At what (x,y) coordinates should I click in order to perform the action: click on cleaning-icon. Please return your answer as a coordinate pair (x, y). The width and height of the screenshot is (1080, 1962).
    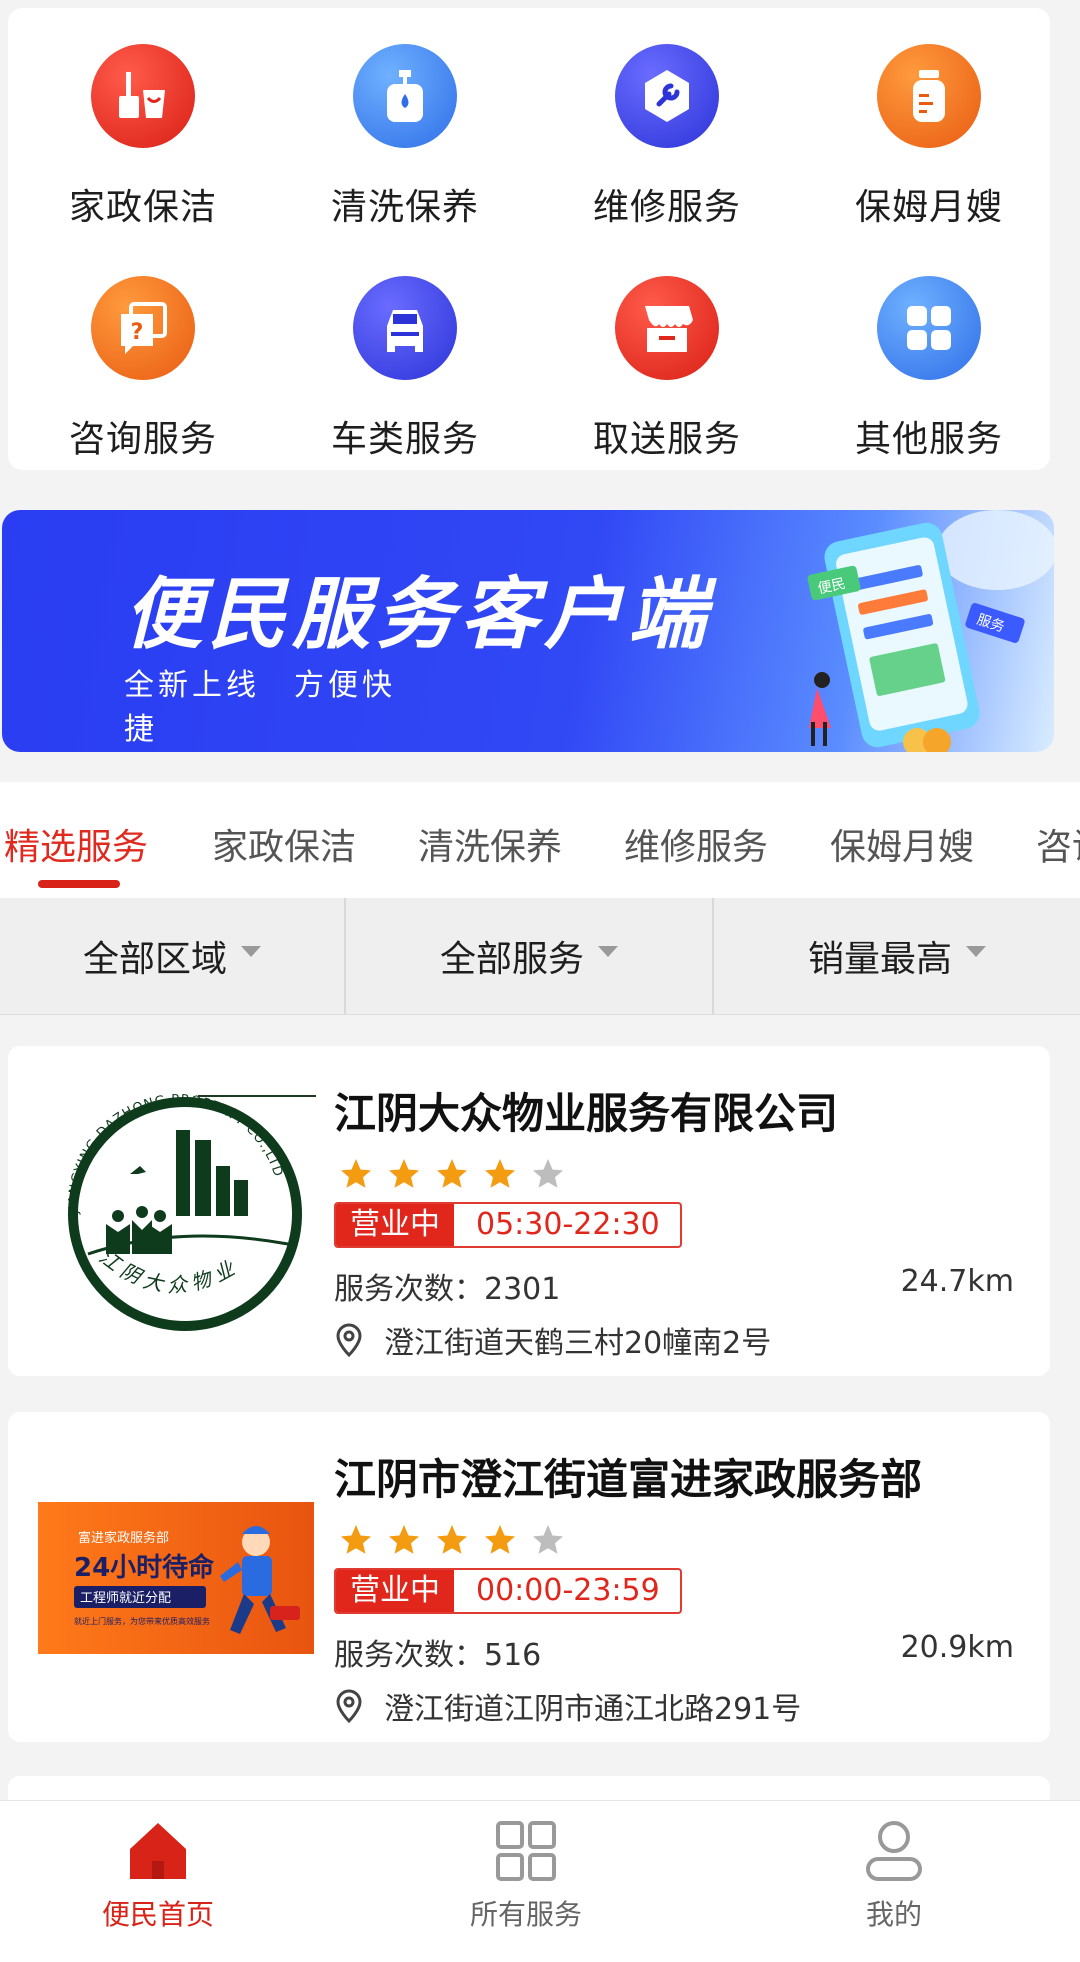
    Looking at the image, I should click on (143, 96).